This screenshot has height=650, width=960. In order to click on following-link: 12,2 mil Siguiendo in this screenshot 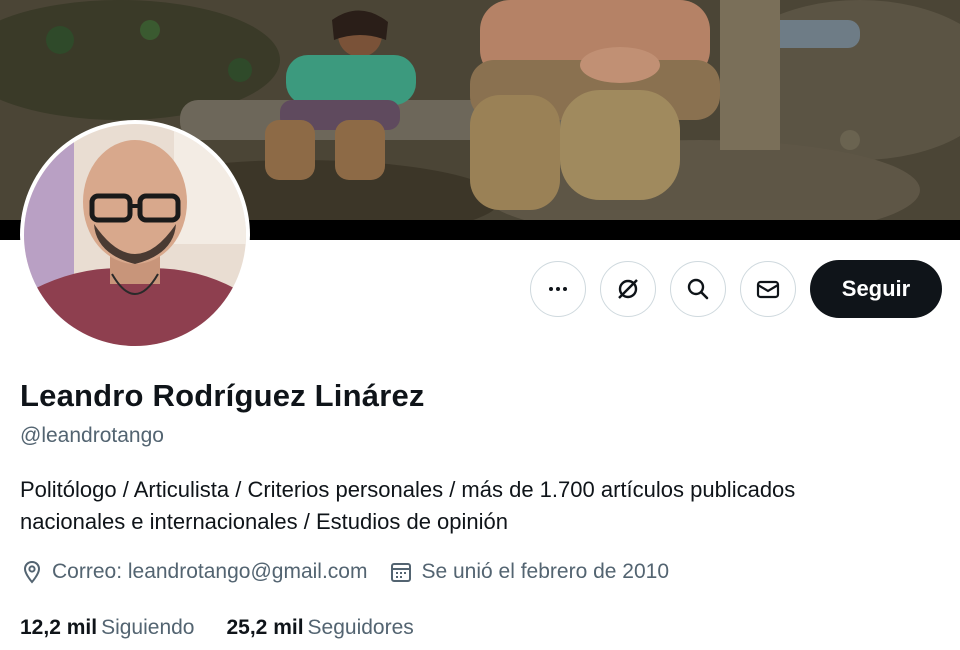, I will do `click(107, 628)`.